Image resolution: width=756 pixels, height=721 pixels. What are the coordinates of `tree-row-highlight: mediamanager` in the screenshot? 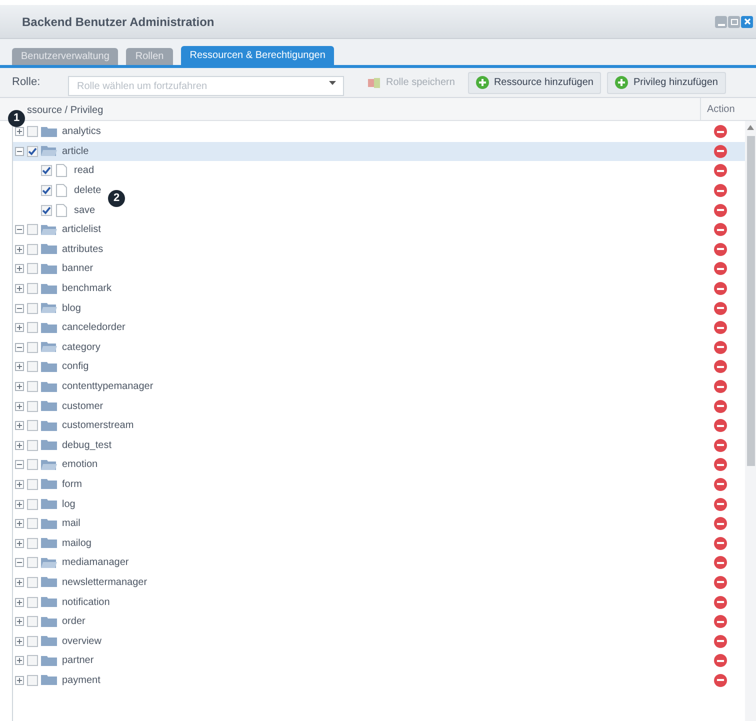 It's located at (379, 563).